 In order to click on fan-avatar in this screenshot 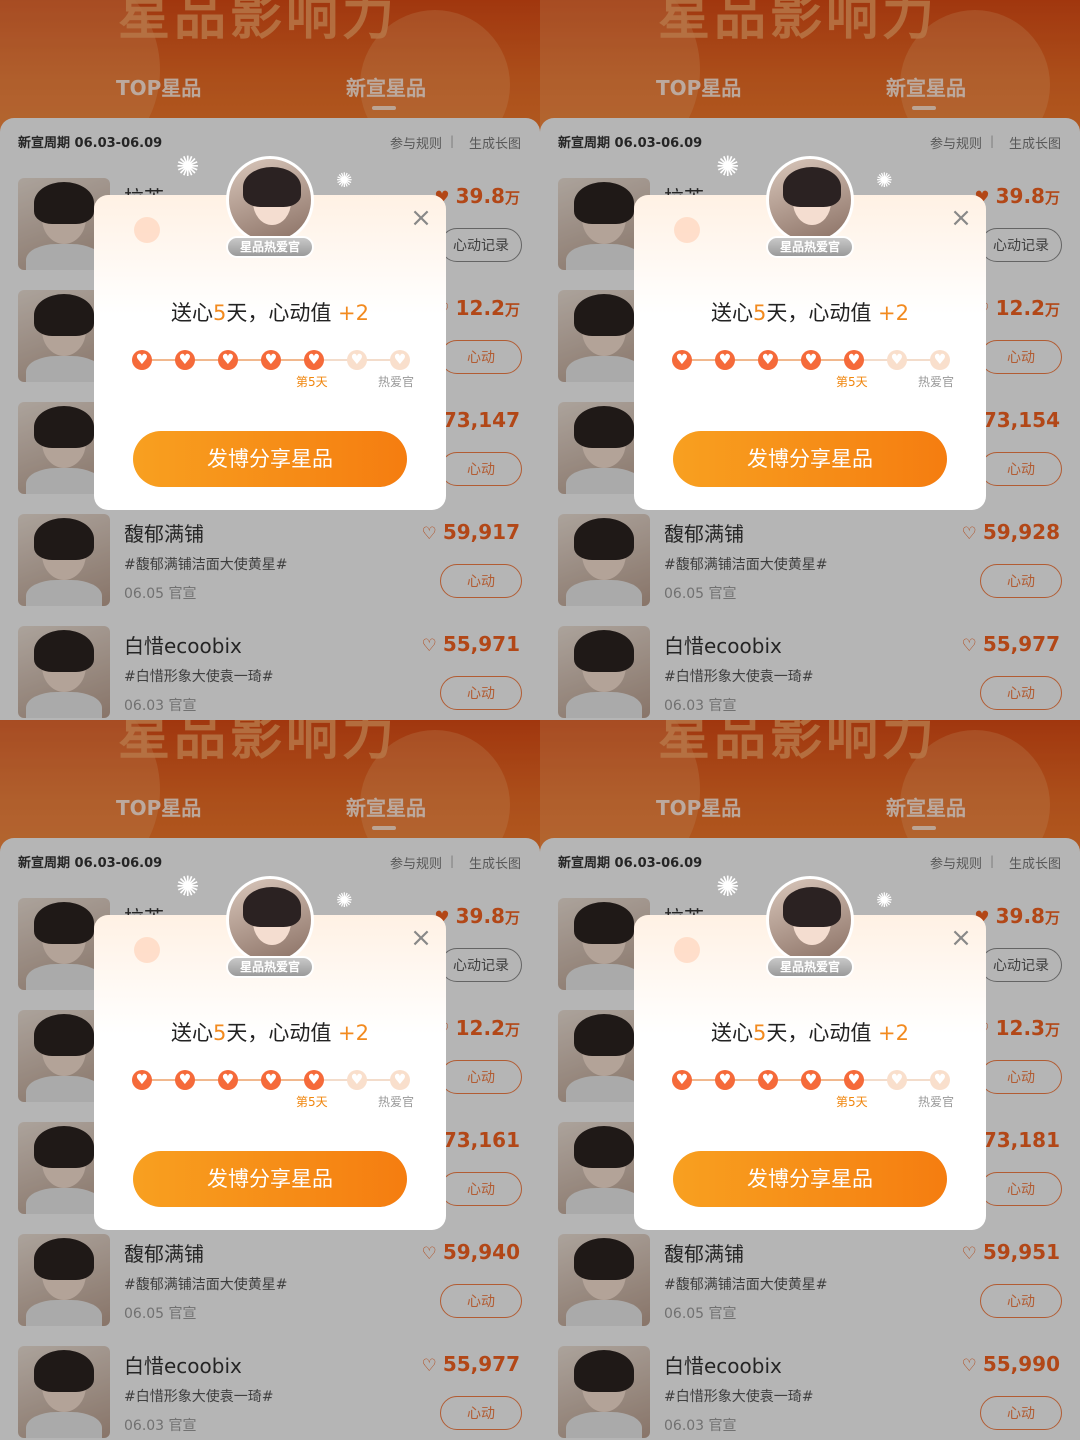, I will do `click(810, 920)`.